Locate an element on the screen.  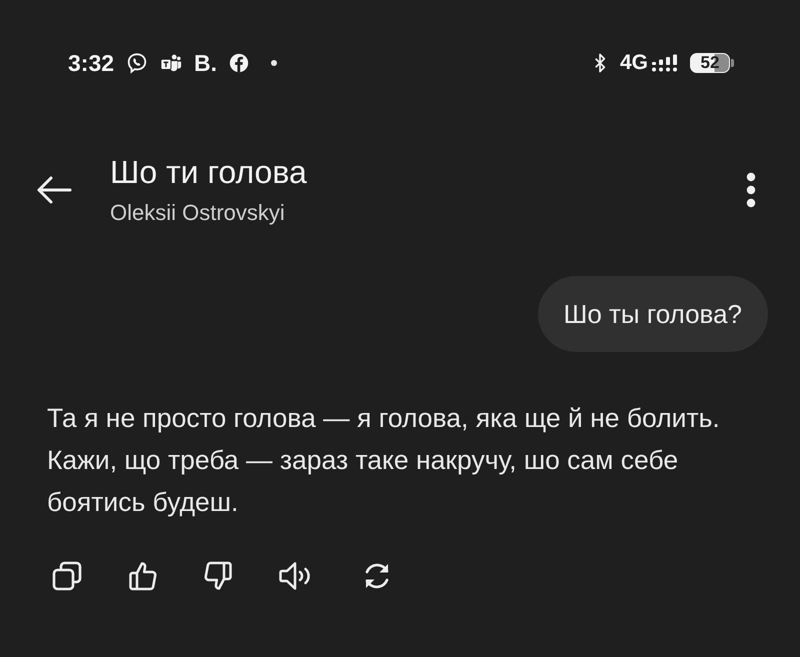
copy-icon is located at coordinates (67, 576).